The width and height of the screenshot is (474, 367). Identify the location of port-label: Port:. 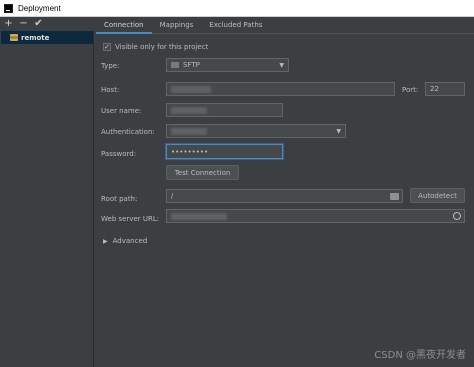
(410, 90).